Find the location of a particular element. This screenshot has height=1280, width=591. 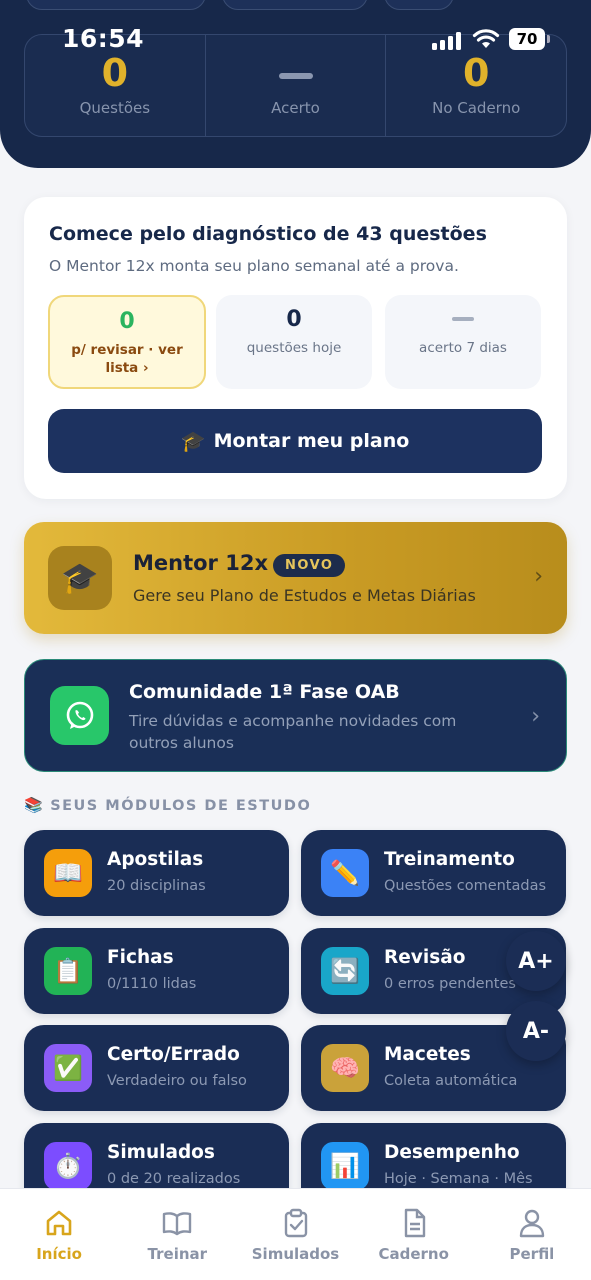

nav-item-inicio: Início is located at coordinates (59, 1234).